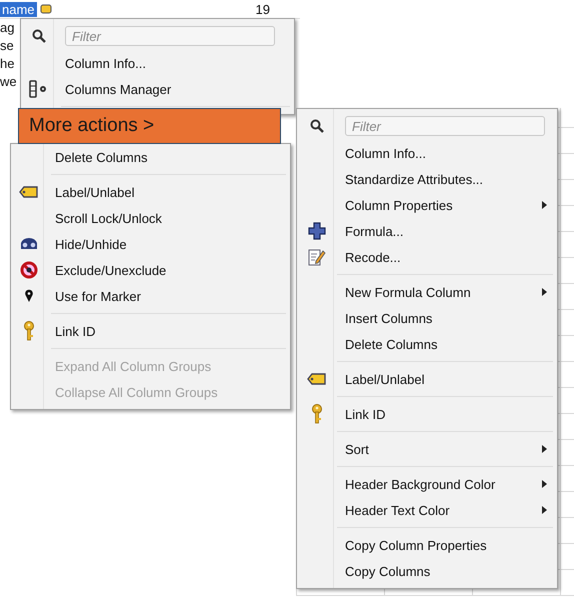 This screenshot has height=600, width=574. What do you see at coordinates (7, 45) in the screenshot?
I see `table-cell: se` at bounding box center [7, 45].